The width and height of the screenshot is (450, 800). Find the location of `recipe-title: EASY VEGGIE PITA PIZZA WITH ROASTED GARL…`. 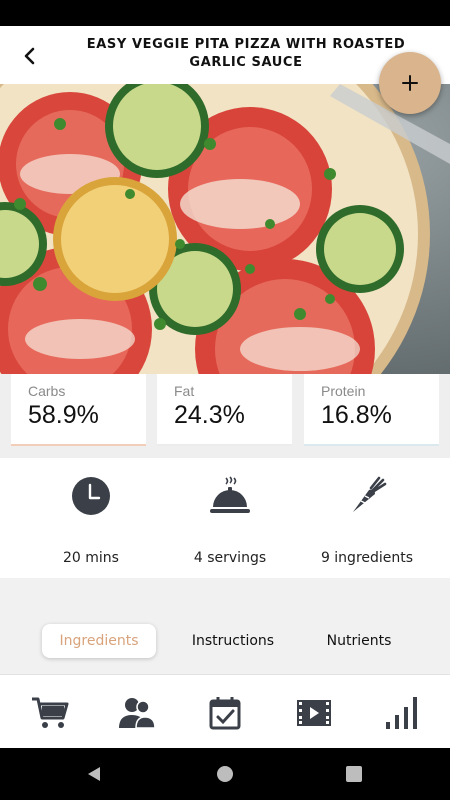

recipe-title: EASY VEGGIE PITA PIZZA WITH ROASTED GARL… is located at coordinates (246, 53).